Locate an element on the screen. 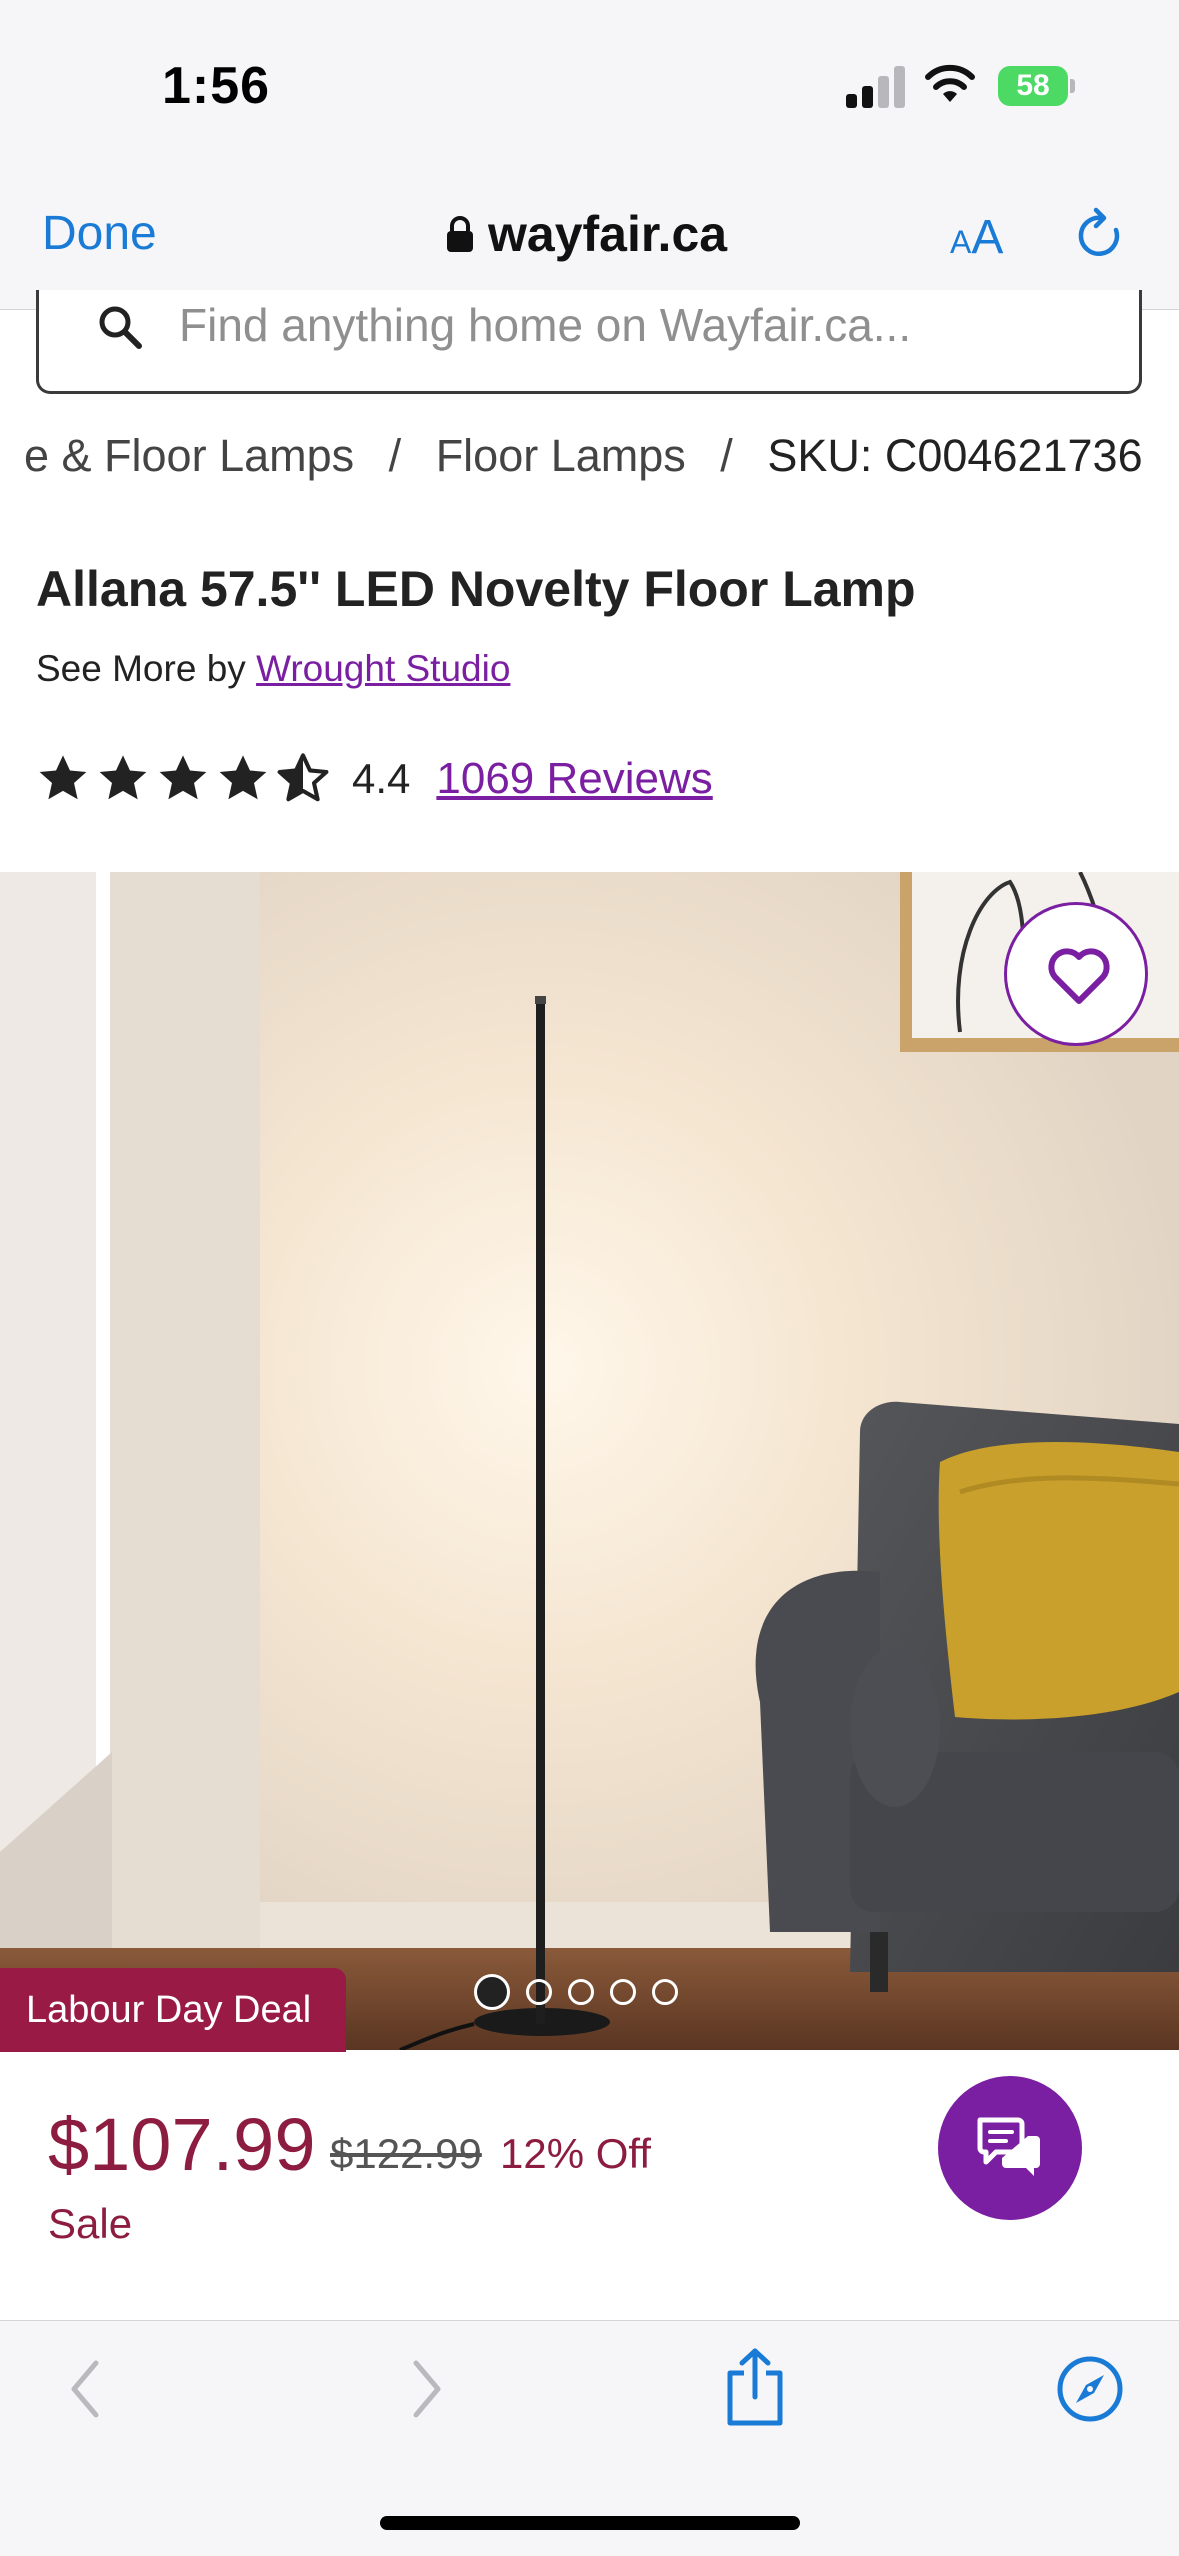 The width and height of the screenshot is (1179, 2556). brand-link: Wrought Studio is located at coordinates (383, 668).